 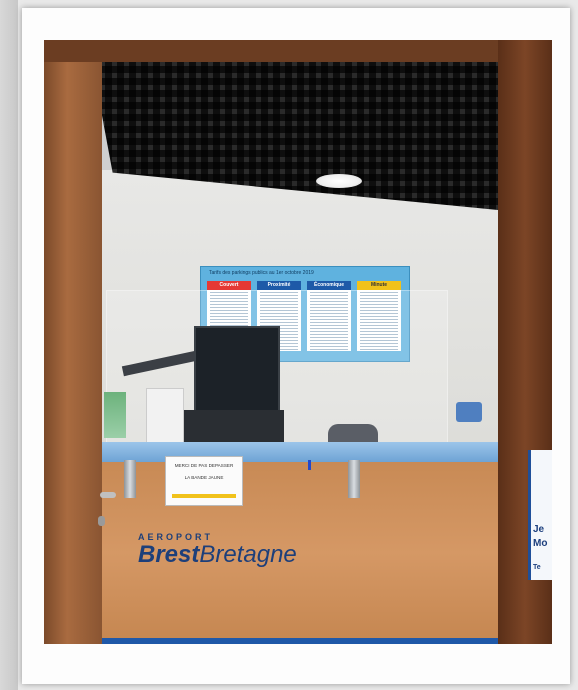 What do you see at coordinates (379, 285) in the screenshot?
I see `price-column-header: Minute` at bounding box center [379, 285].